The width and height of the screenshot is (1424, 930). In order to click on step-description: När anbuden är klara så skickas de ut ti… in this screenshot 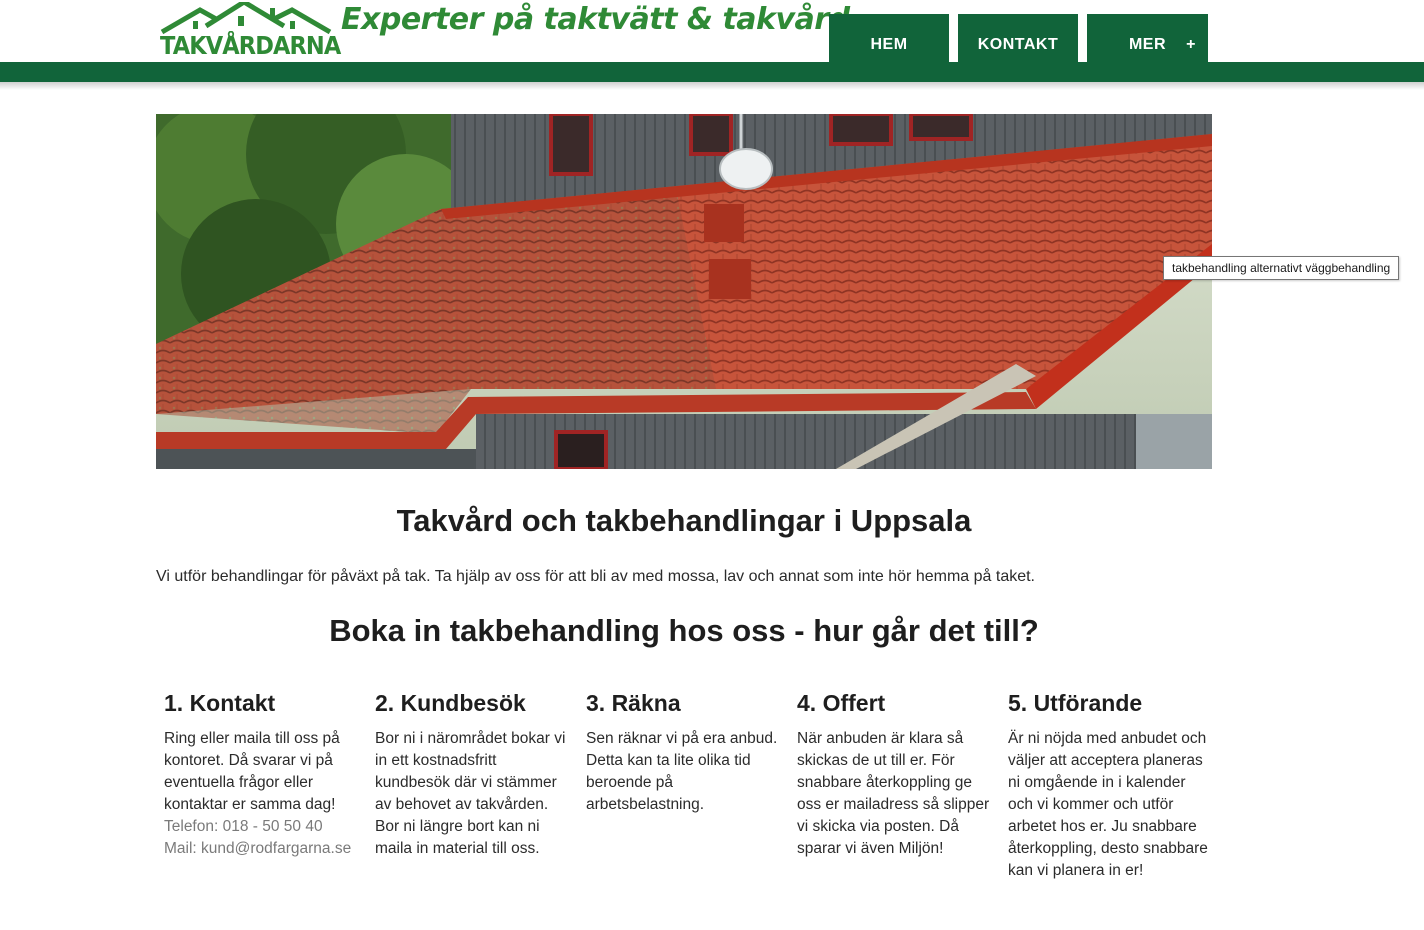, I will do `click(893, 793)`.